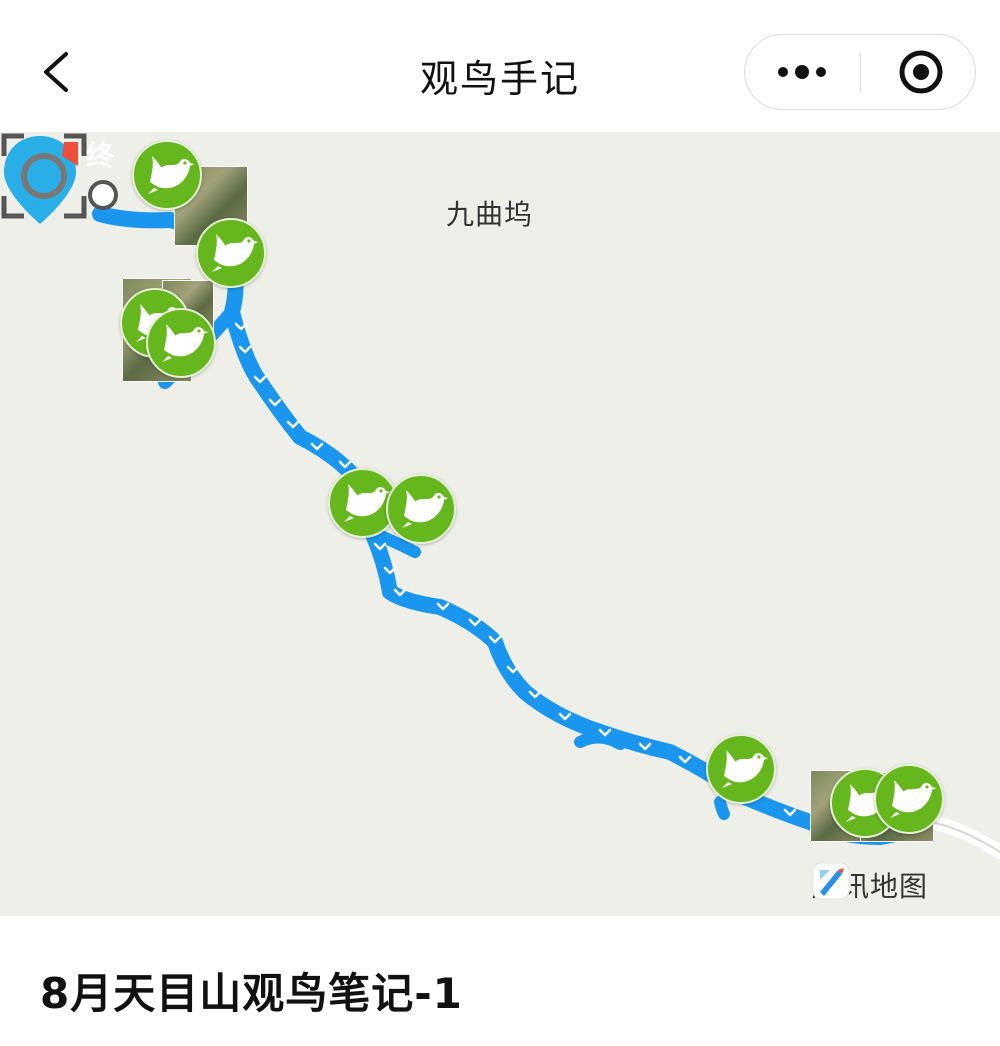 This screenshot has height=1046, width=1000. Describe the element at coordinates (802, 72) in the screenshot. I see `more-dots-icon` at that location.